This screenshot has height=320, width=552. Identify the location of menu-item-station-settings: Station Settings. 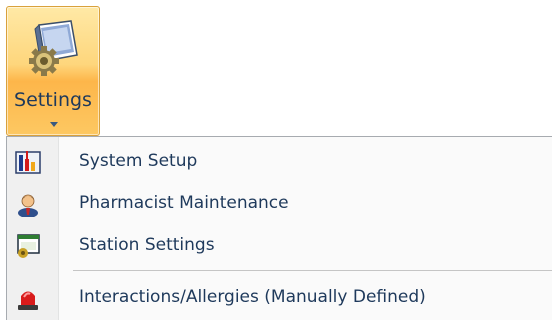
(279, 245).